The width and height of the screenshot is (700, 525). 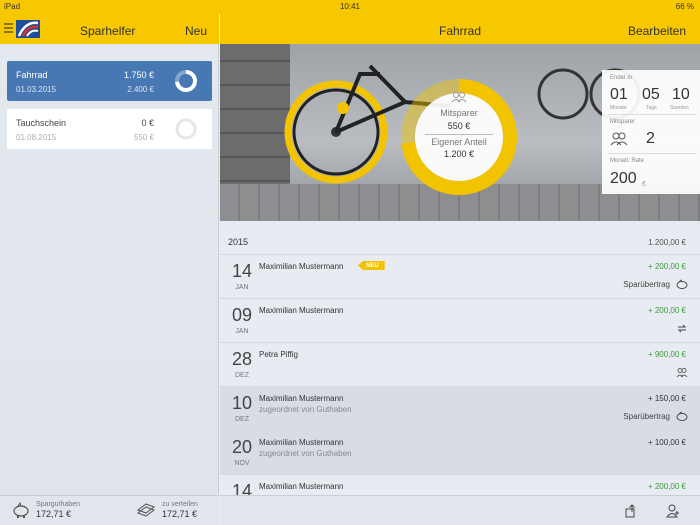 What do you see at coordinates (684, 6) in the screenshot?
I see `battery-level: 66 %` at bounding box center [684, 6].